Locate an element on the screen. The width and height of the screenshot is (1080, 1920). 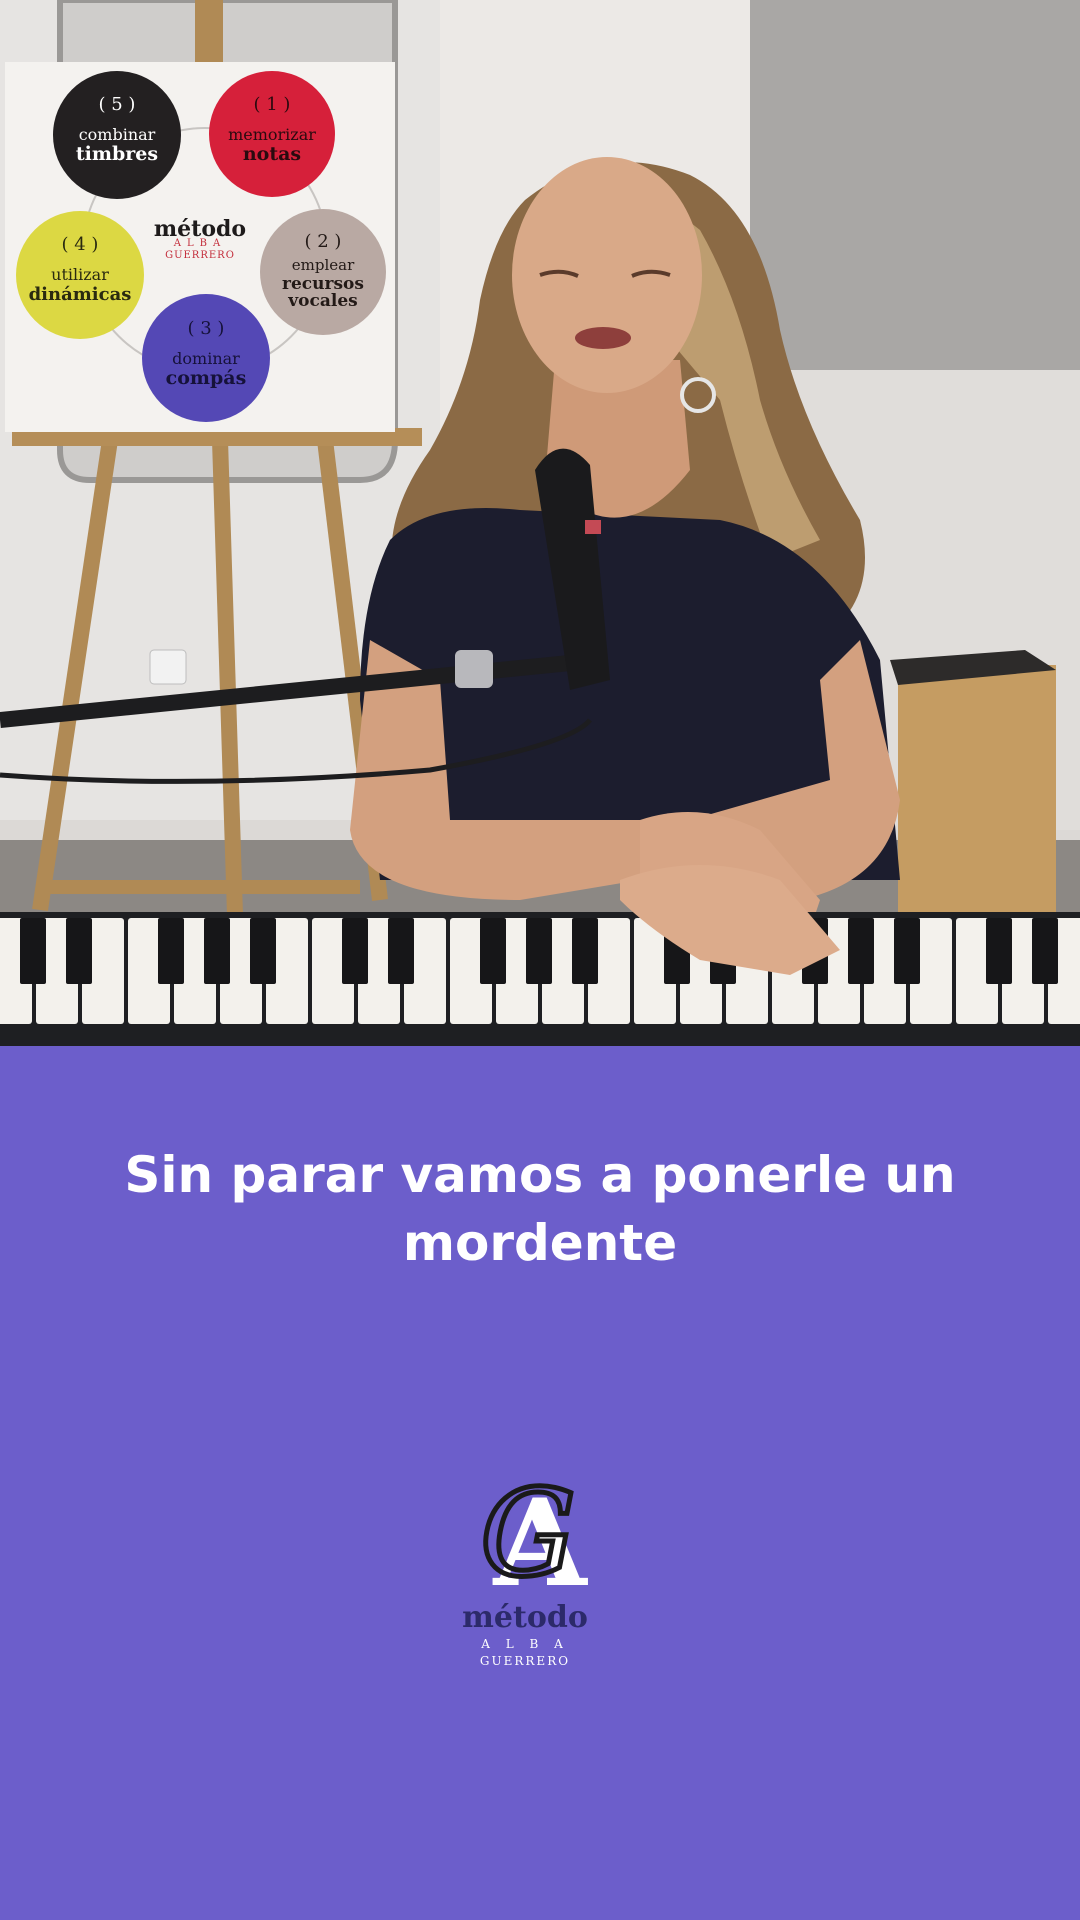
circle-2-number: ( 2 ) is located at coordinates (323, 241).